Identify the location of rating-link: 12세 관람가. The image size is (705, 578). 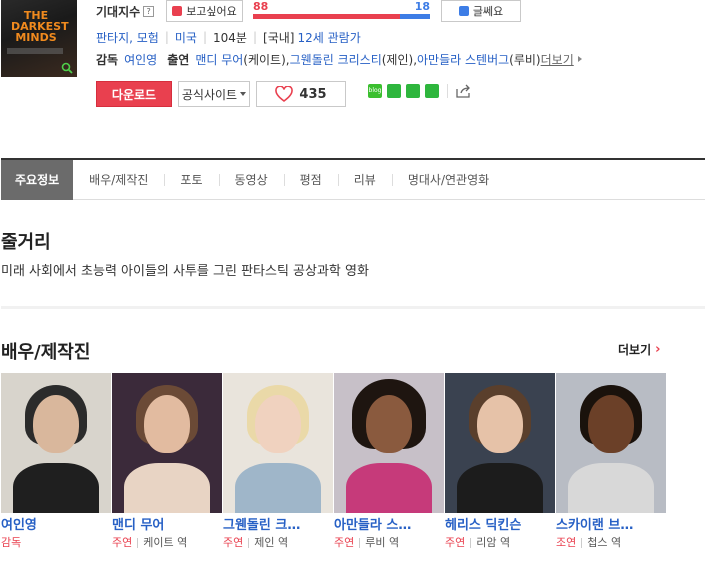
(328, 37).